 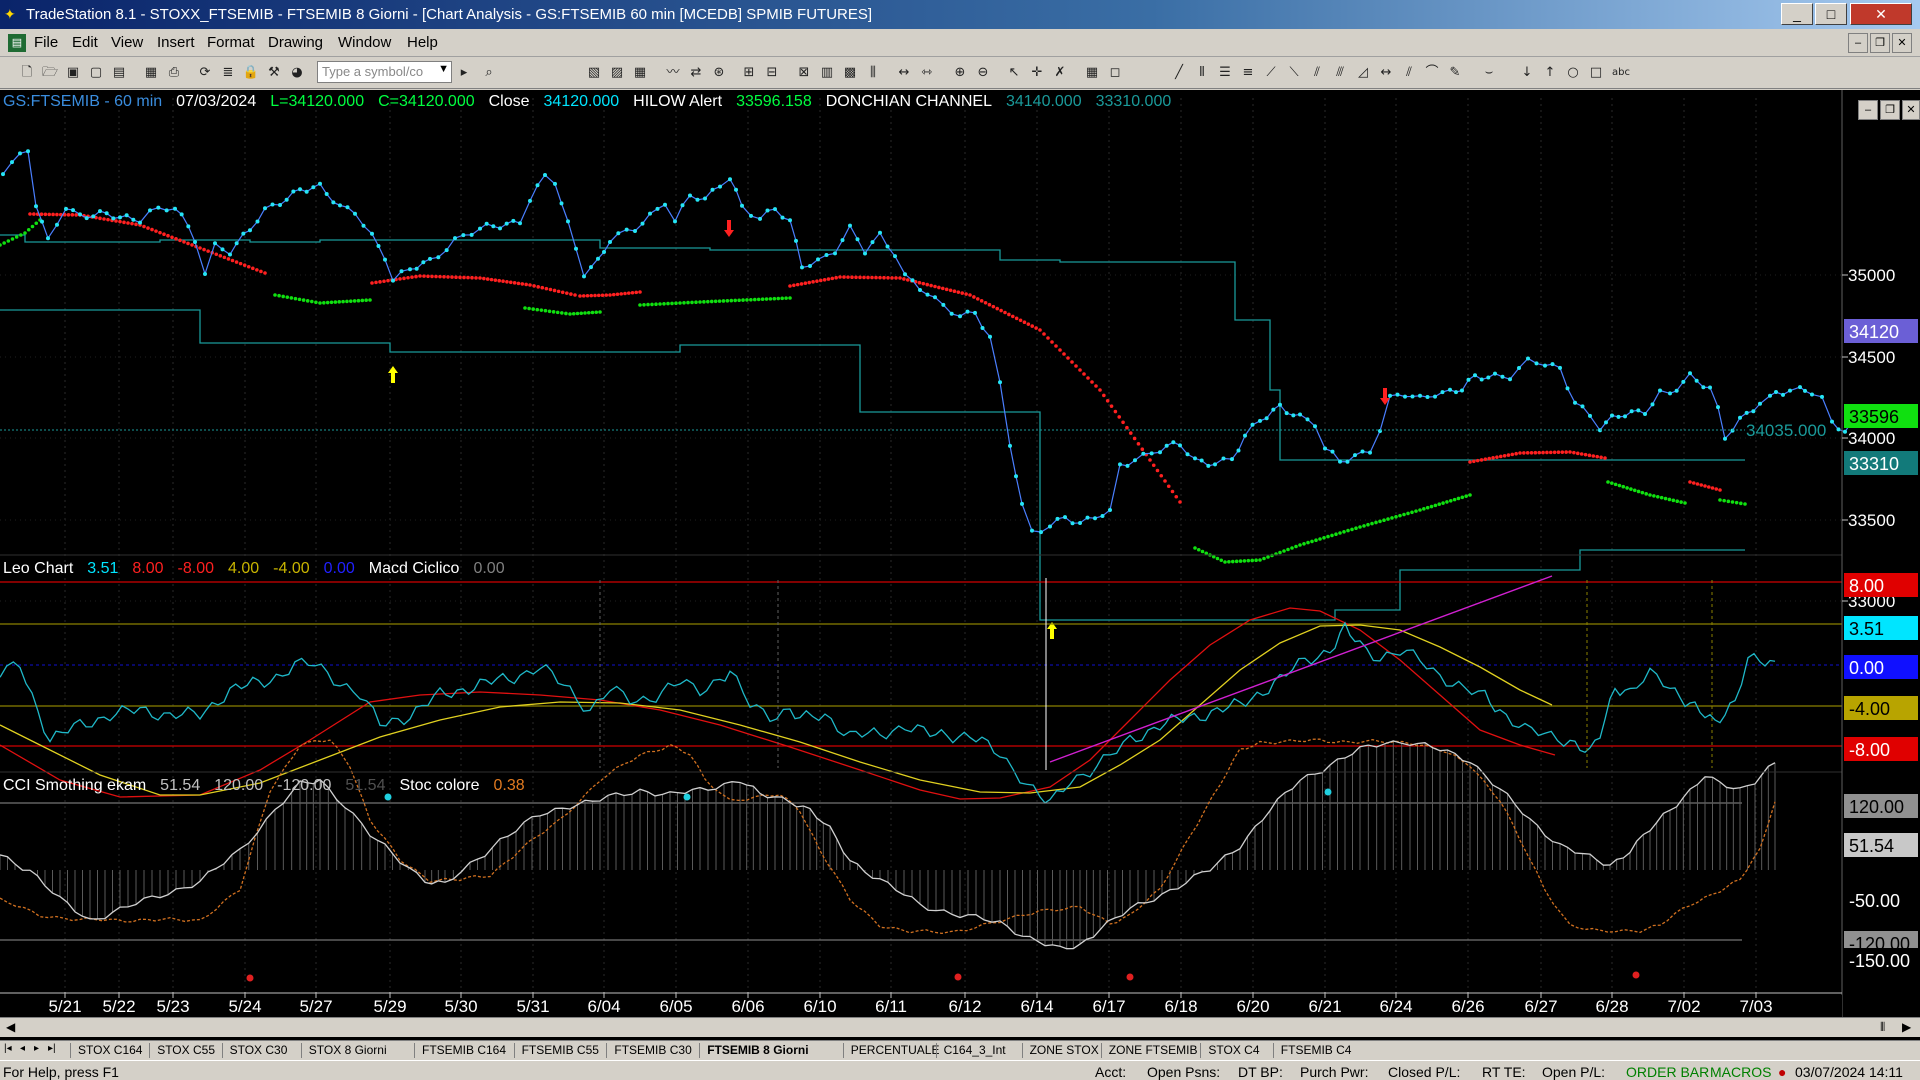 I want to click on tab-nav-first-icon: |◂, so click(x=8, y=1048).